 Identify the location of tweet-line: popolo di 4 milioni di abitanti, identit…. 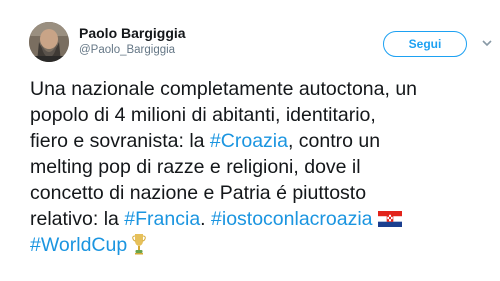
(264, 115).